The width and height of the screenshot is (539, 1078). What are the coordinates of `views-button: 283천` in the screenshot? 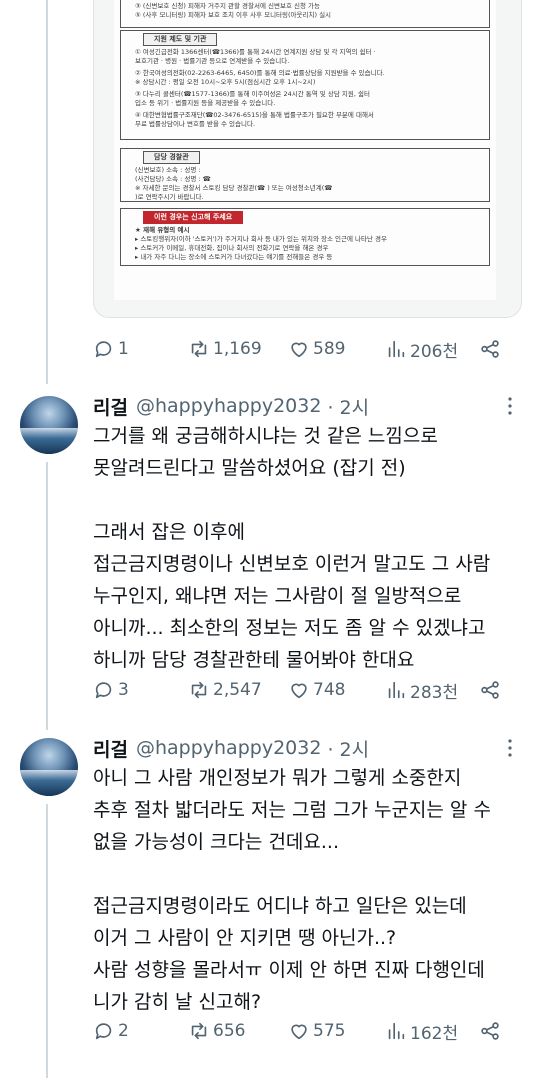 It's located at (421, 690).